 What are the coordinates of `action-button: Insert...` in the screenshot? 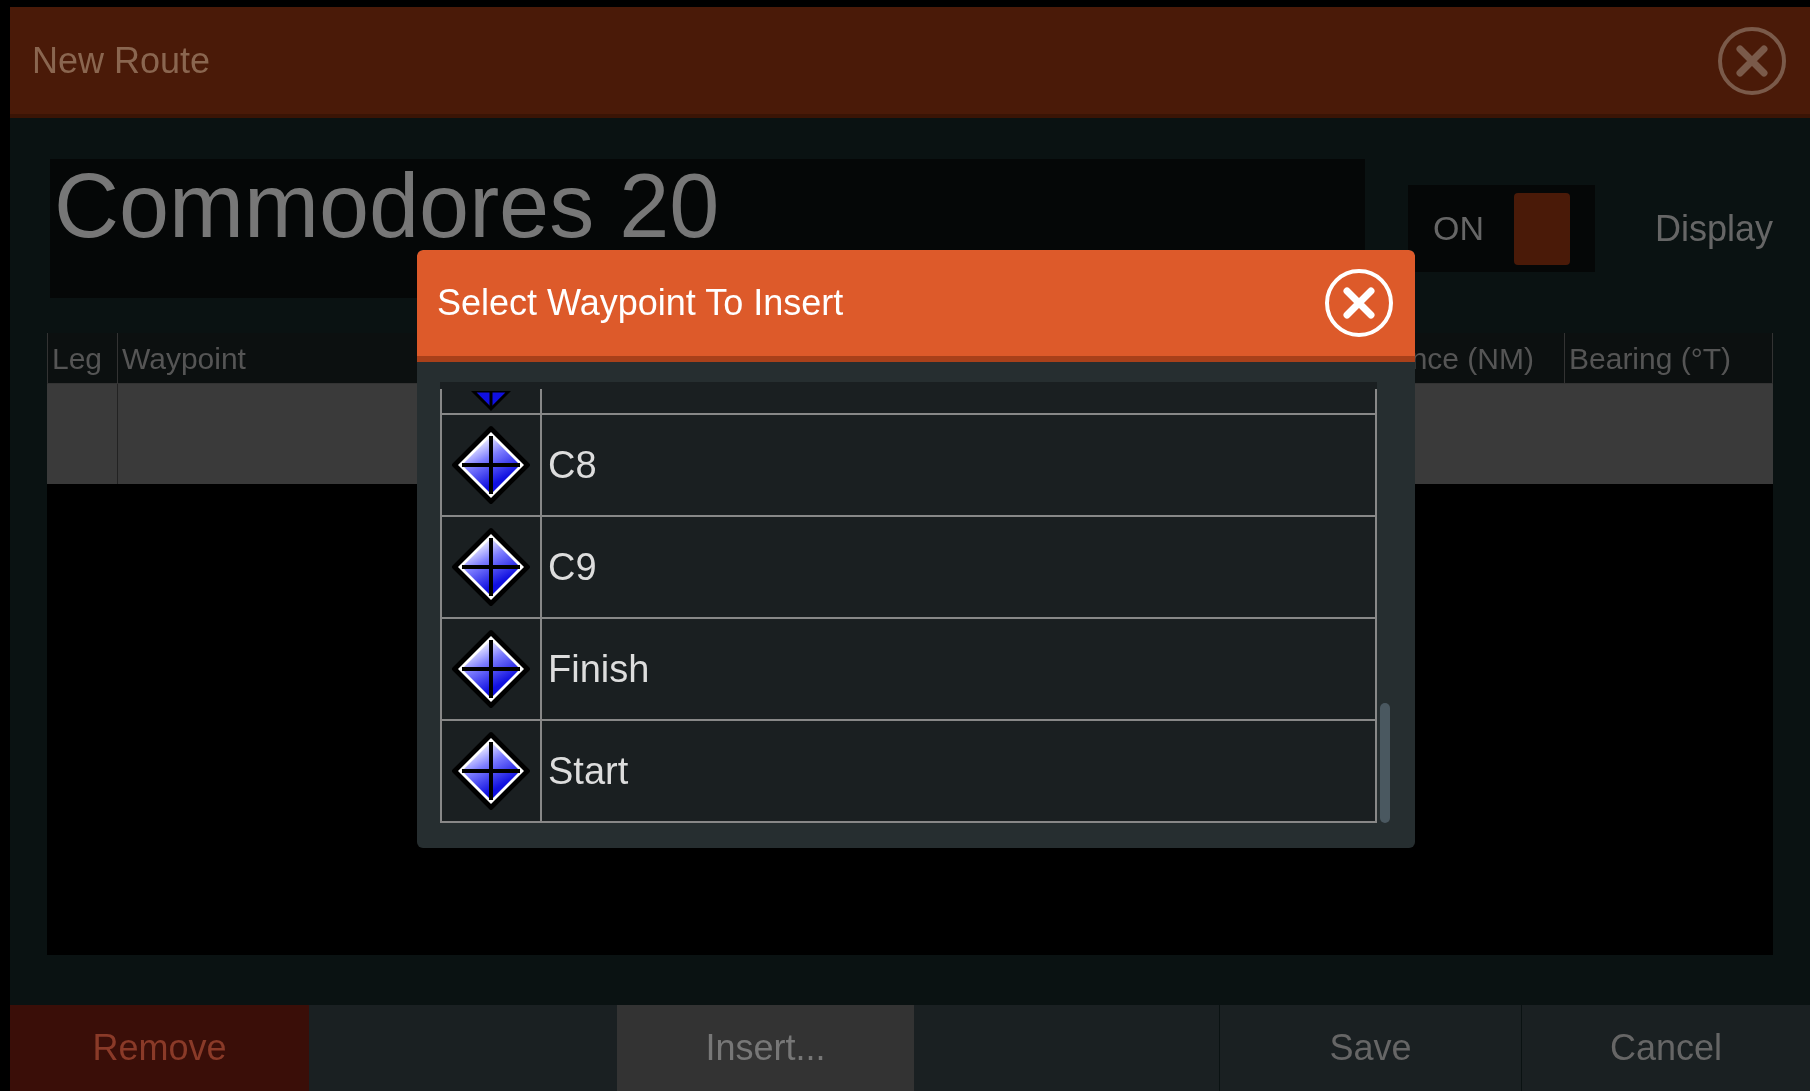 It's located at (765, 1048).